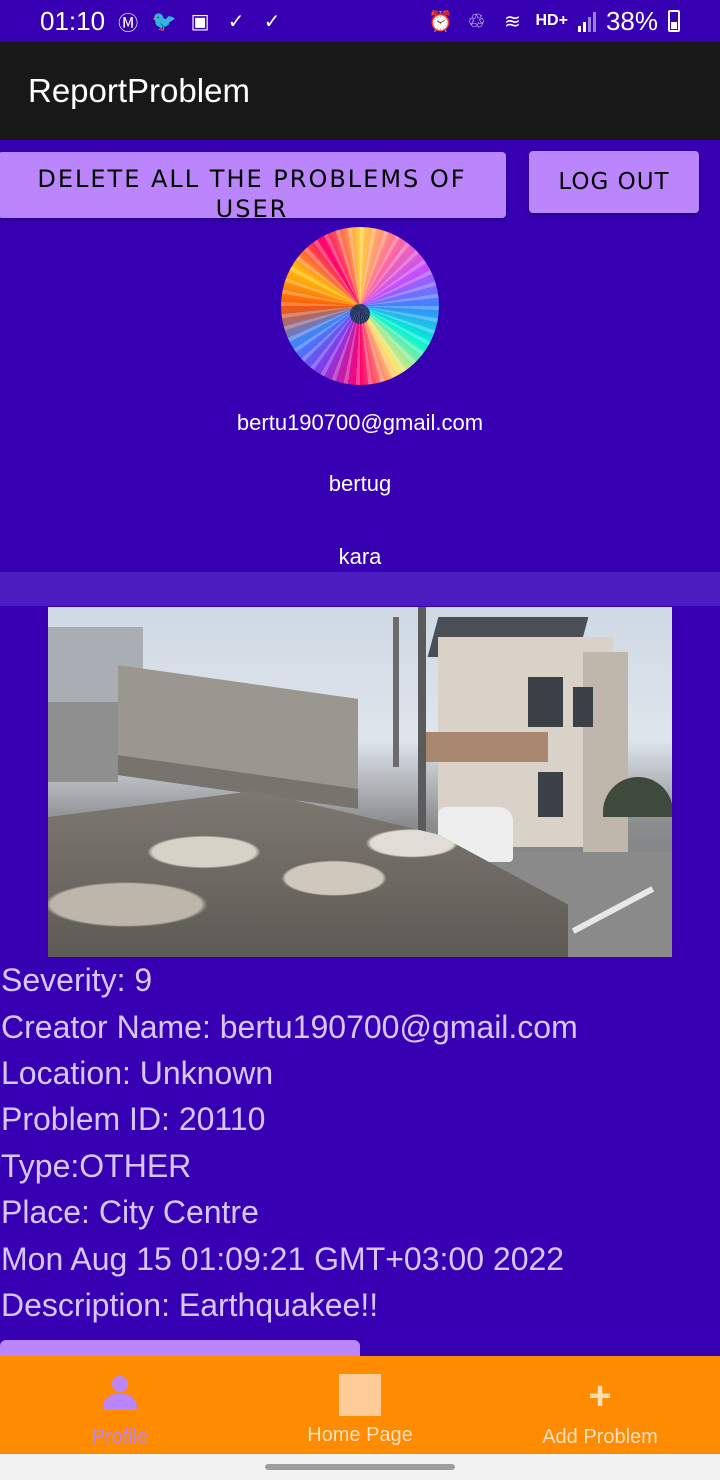 The width and height of the screenshot is (720, 1480). Describe the element at coordinates (120, 1396) in the screenshot. I see `person-icon` at that location.